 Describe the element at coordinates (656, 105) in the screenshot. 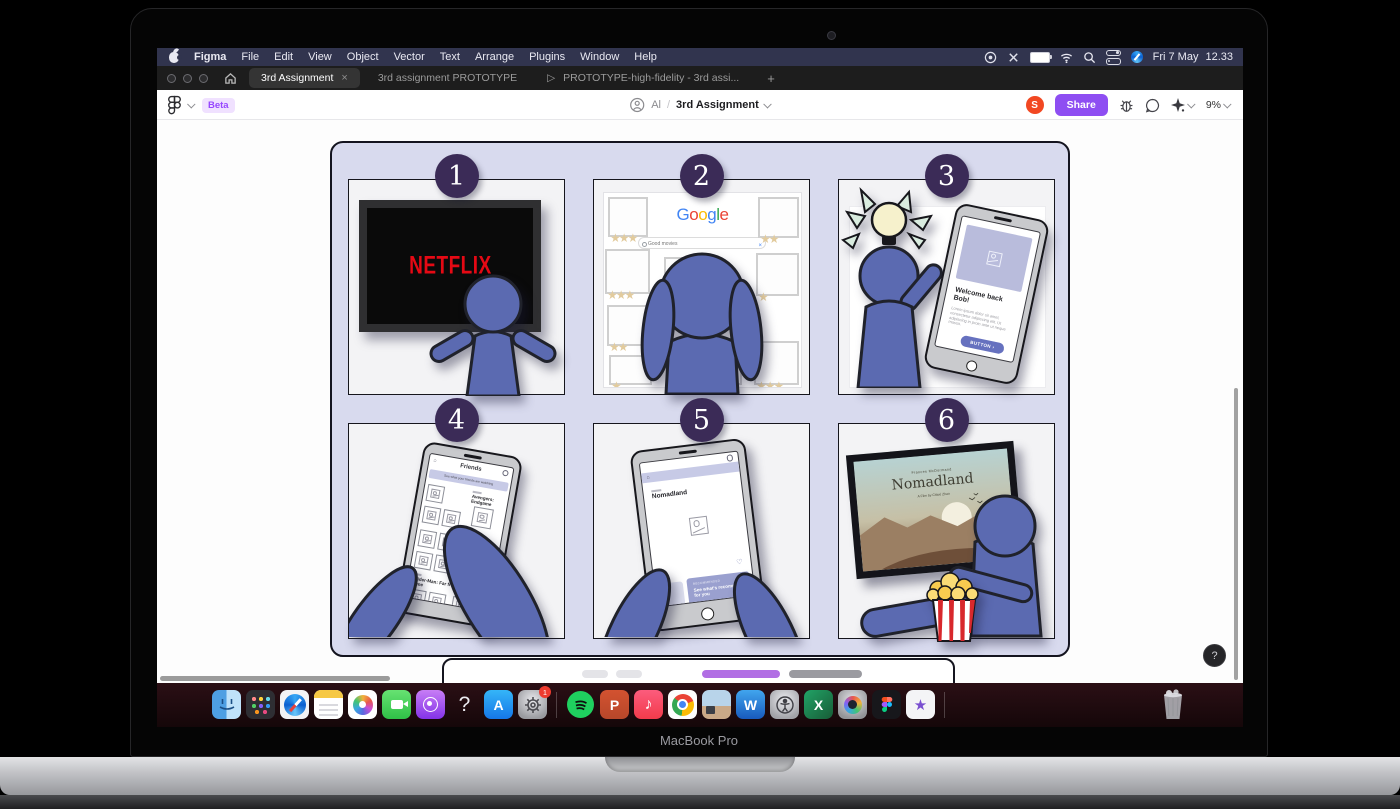

I see `breadcrumb-team: Al` at that location.